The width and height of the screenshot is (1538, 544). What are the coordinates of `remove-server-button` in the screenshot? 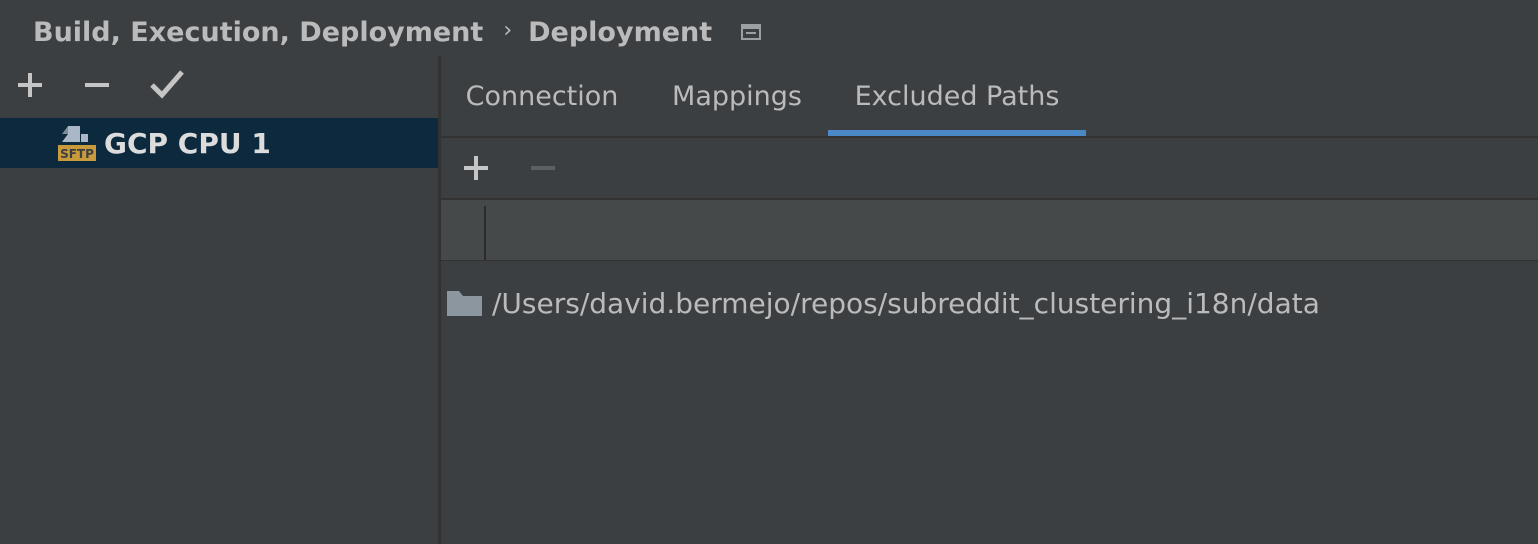 It's located at (97, 85).